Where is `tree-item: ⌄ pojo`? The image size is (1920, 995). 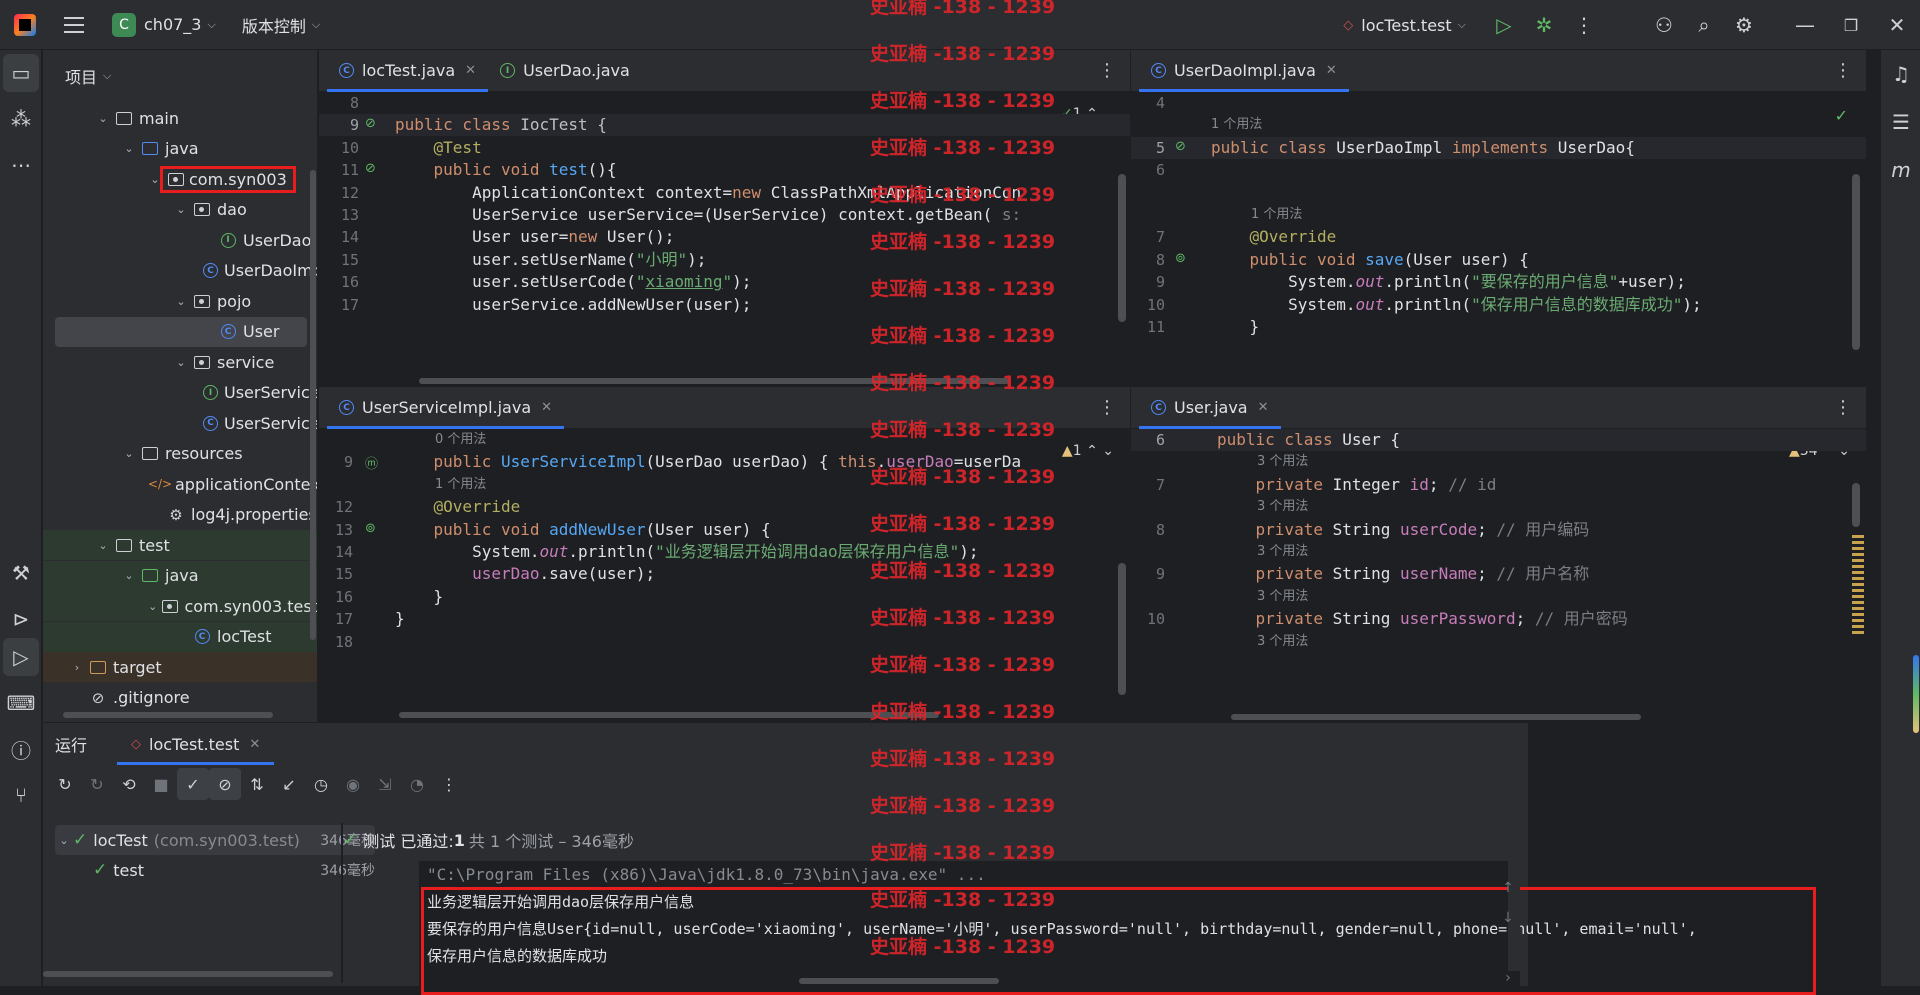
tree-item: ⌄ pojo is located at coordinates (180, 301).